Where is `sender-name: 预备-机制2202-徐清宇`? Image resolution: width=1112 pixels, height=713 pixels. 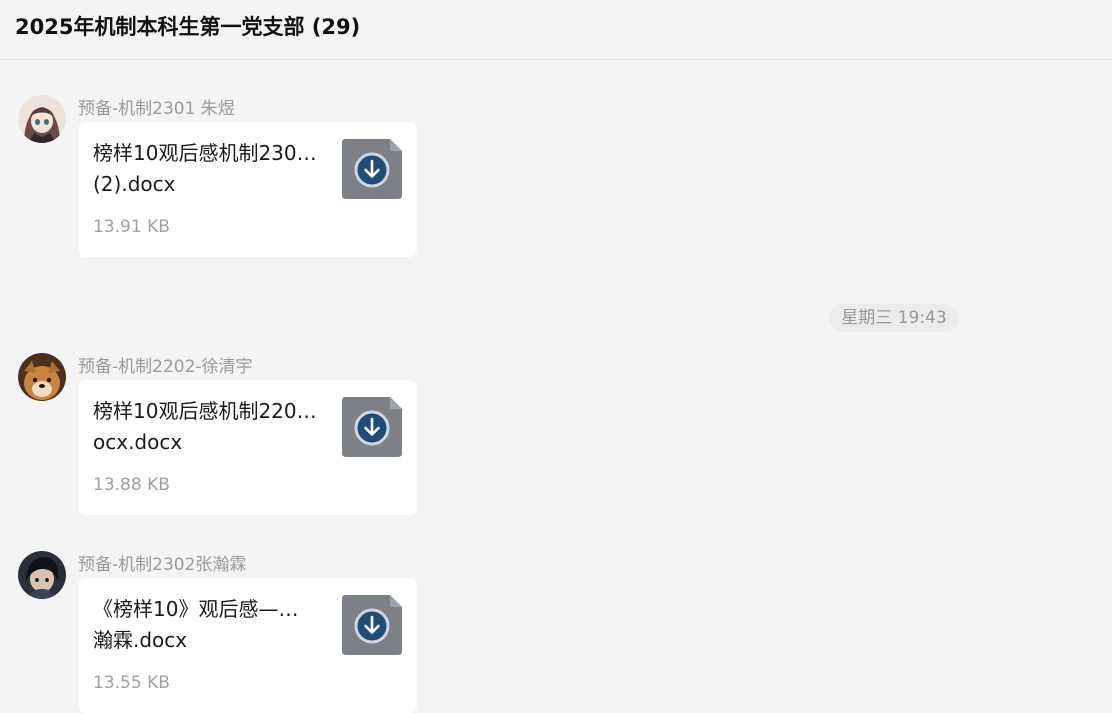 sender-name: 预备-机制2202-徐清宇 is located at coordinates (165, 367).